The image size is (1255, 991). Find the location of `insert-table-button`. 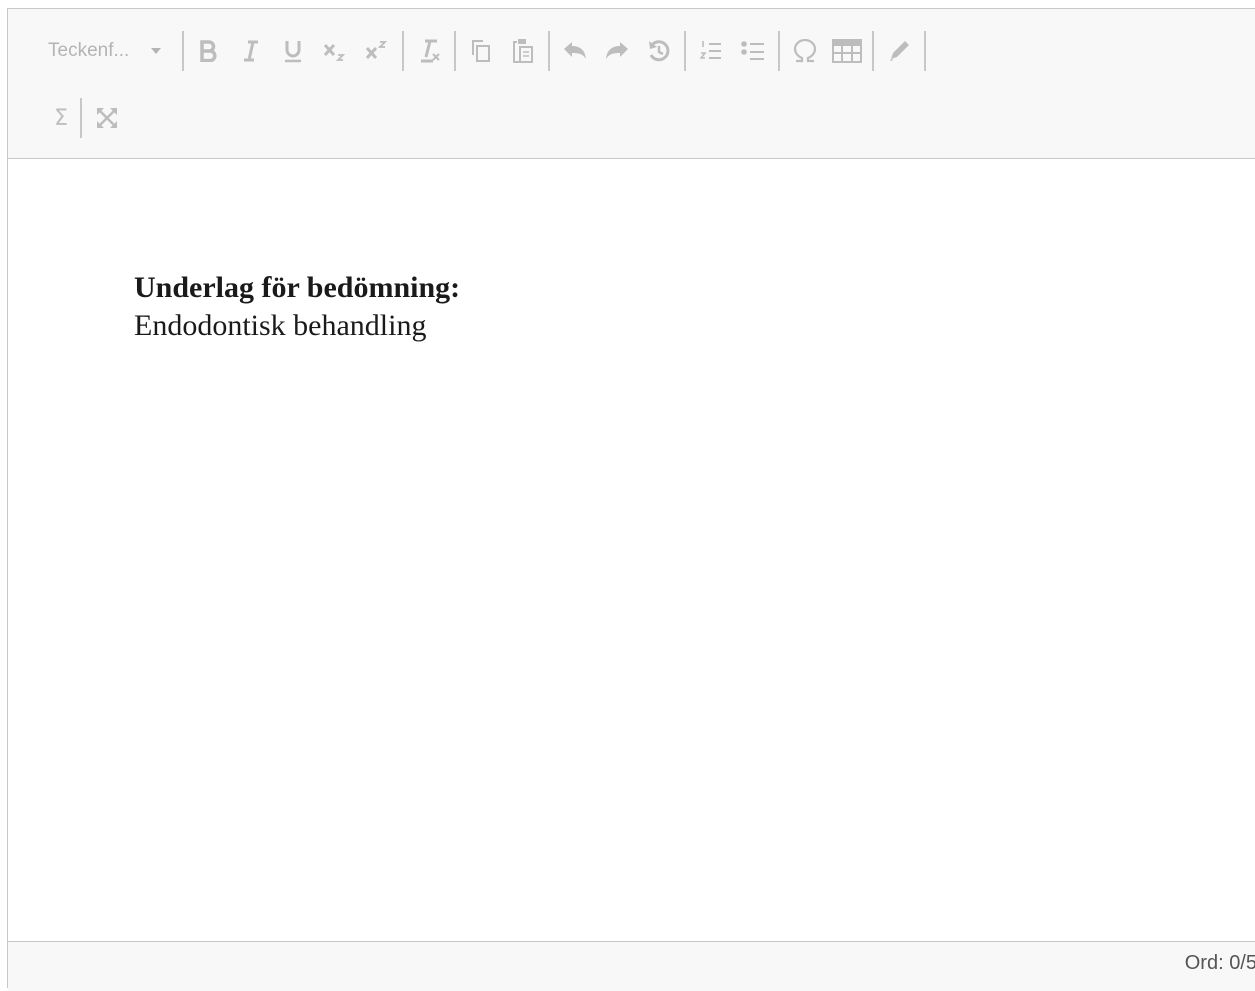

insert-table-button is located at coordinates (847, 51).